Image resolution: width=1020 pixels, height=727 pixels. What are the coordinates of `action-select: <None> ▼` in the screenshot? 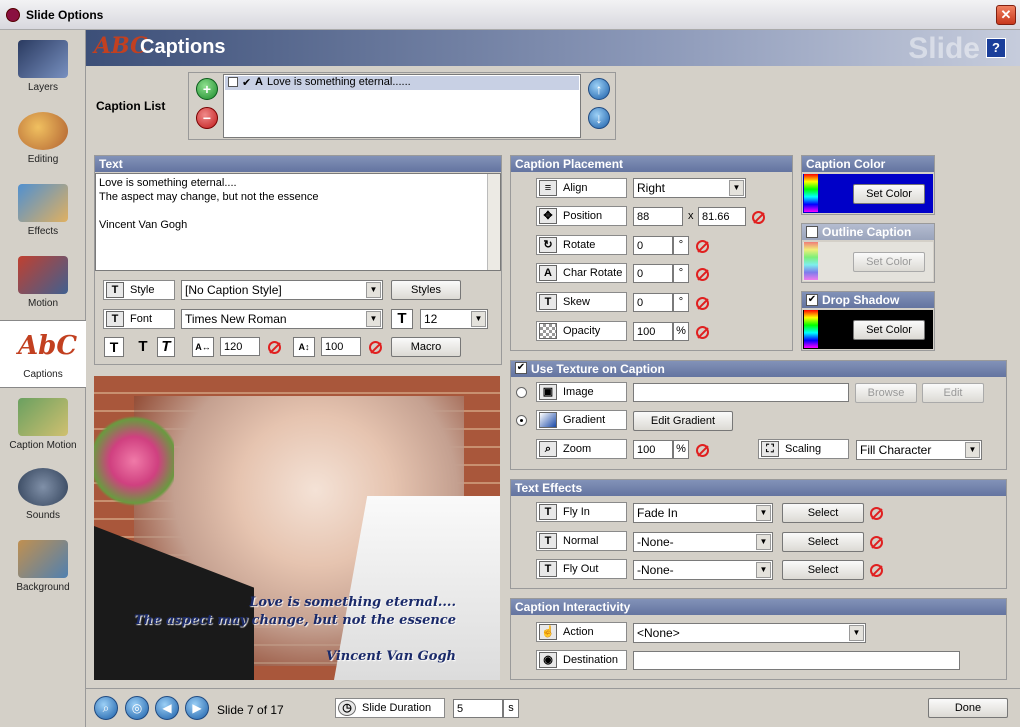 It's located at (749, 633).